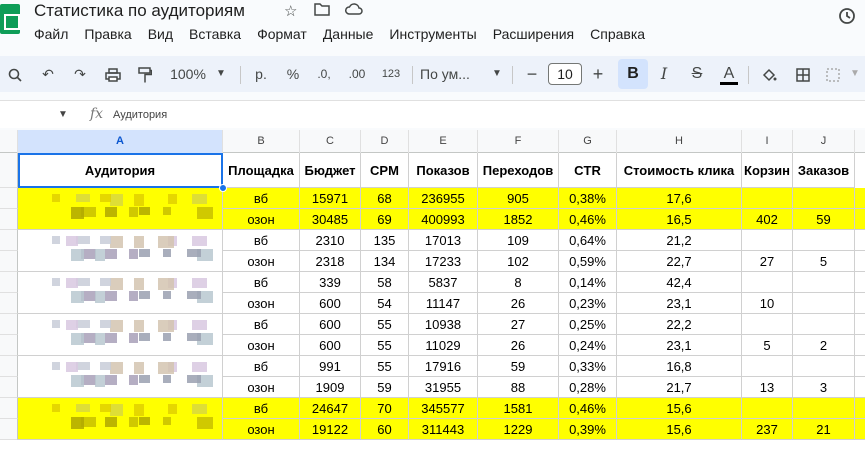 The width and height of the screenshot is (865, 452). I want to click on header-cell: Бюджет, so click(330, 170).